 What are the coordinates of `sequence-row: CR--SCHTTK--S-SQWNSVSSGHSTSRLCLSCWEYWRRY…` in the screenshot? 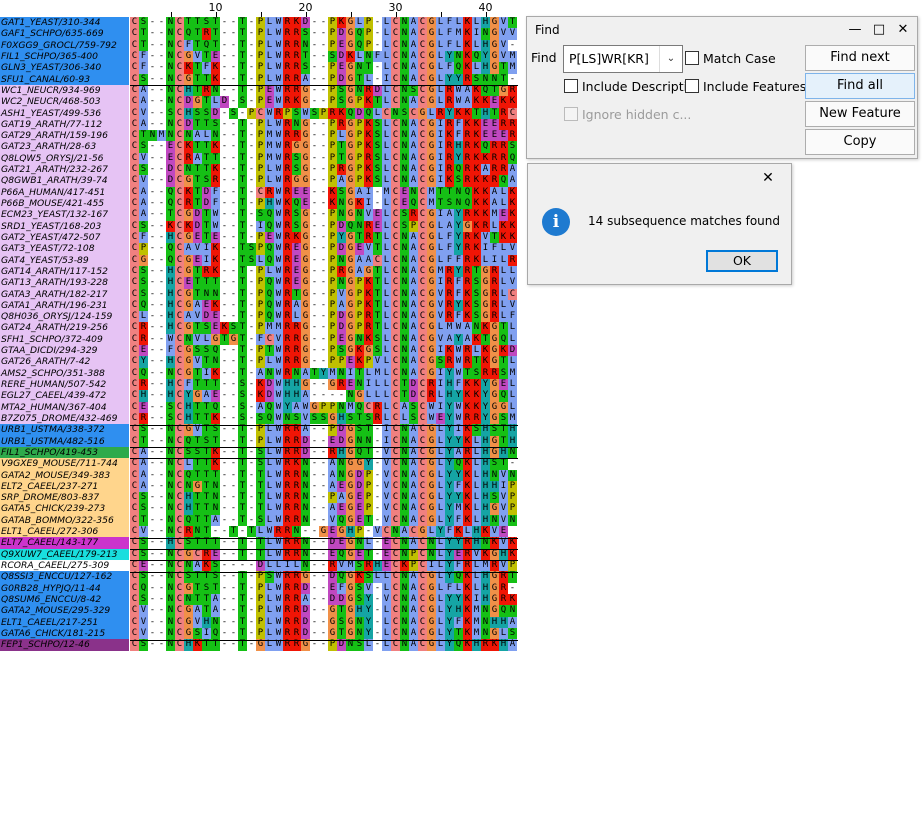 It's located at (323, 418).